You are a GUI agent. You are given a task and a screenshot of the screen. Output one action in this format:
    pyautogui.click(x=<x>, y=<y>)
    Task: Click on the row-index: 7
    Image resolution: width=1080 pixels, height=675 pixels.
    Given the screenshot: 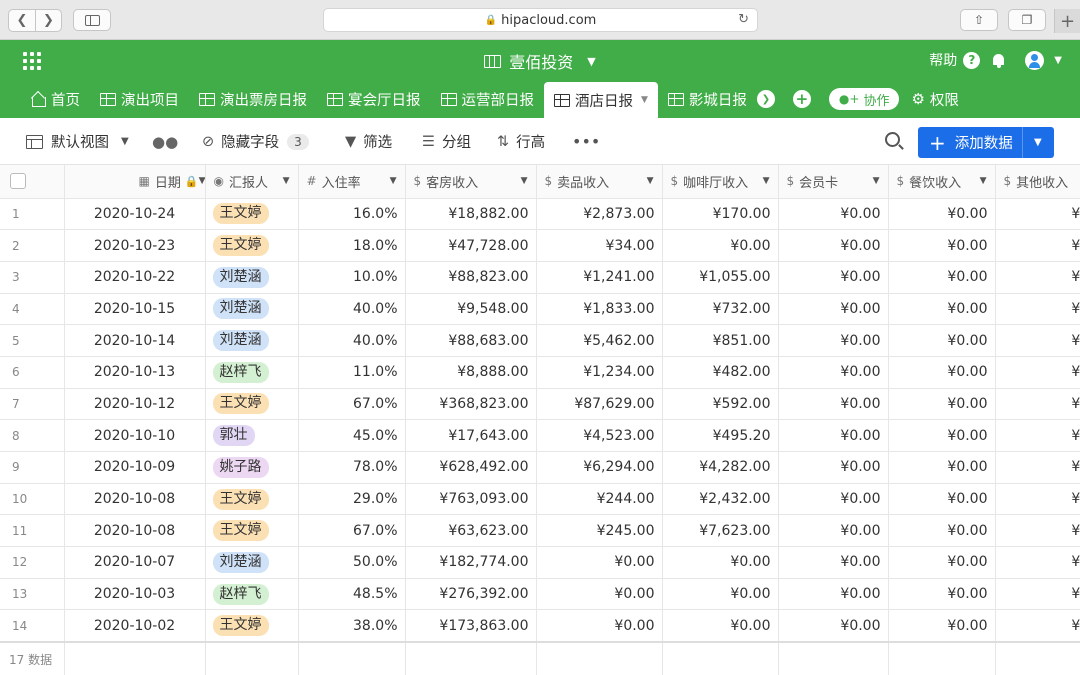 What is the action you would take?
    pyautogui.click(x=32, y=404)
    